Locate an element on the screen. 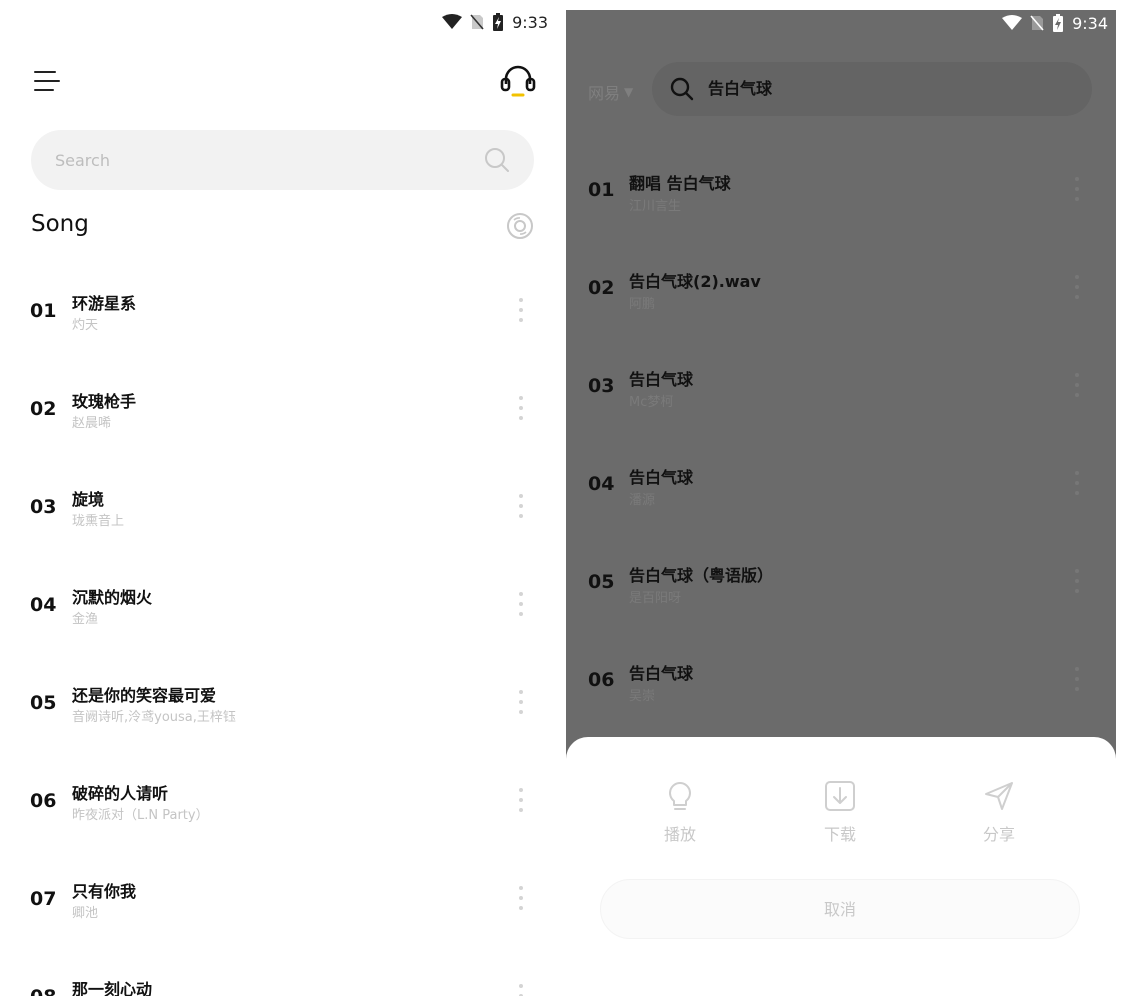  song-title: 环游星系 is located at coordinates (104, 303).